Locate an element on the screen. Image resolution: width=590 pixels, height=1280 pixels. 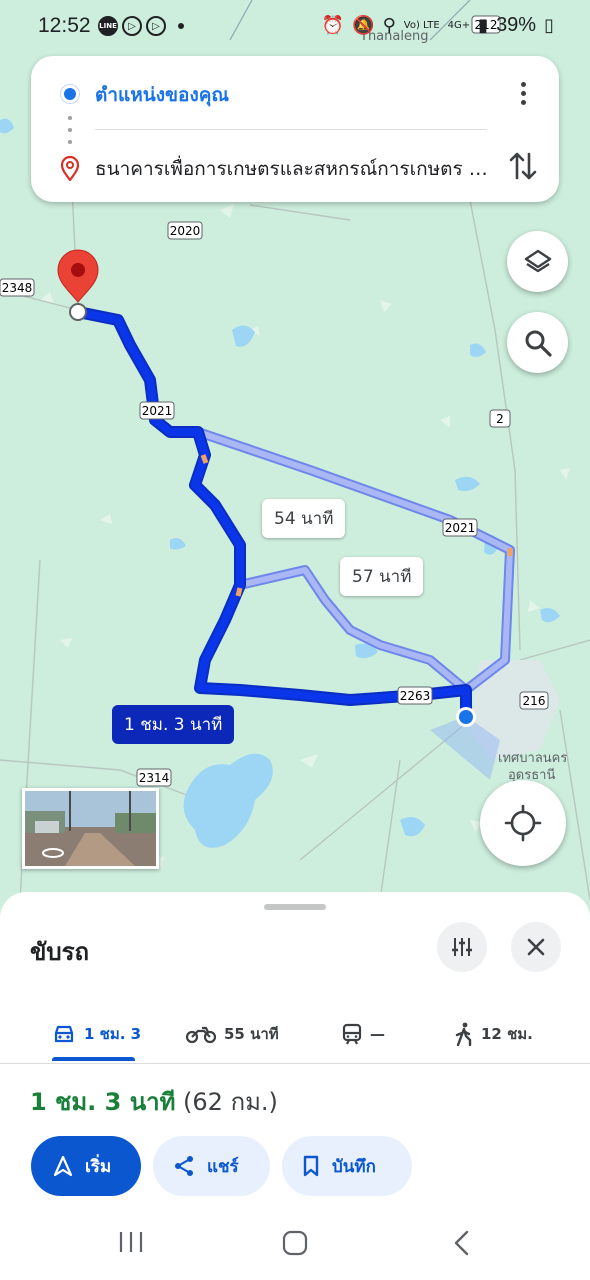
layers-icon is located at coordinates (537, 260).